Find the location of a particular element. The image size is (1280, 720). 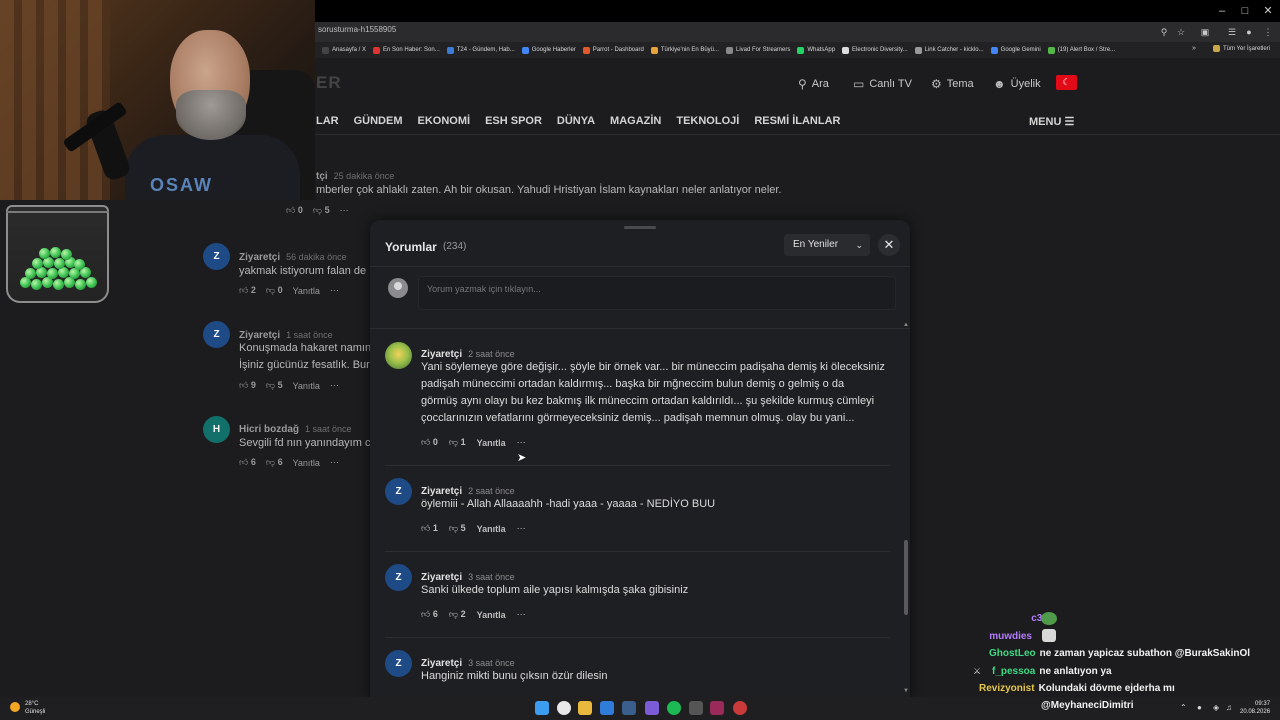

bg-comment-header: tçi 25 dakika önce is located at coordinates (355, 176).